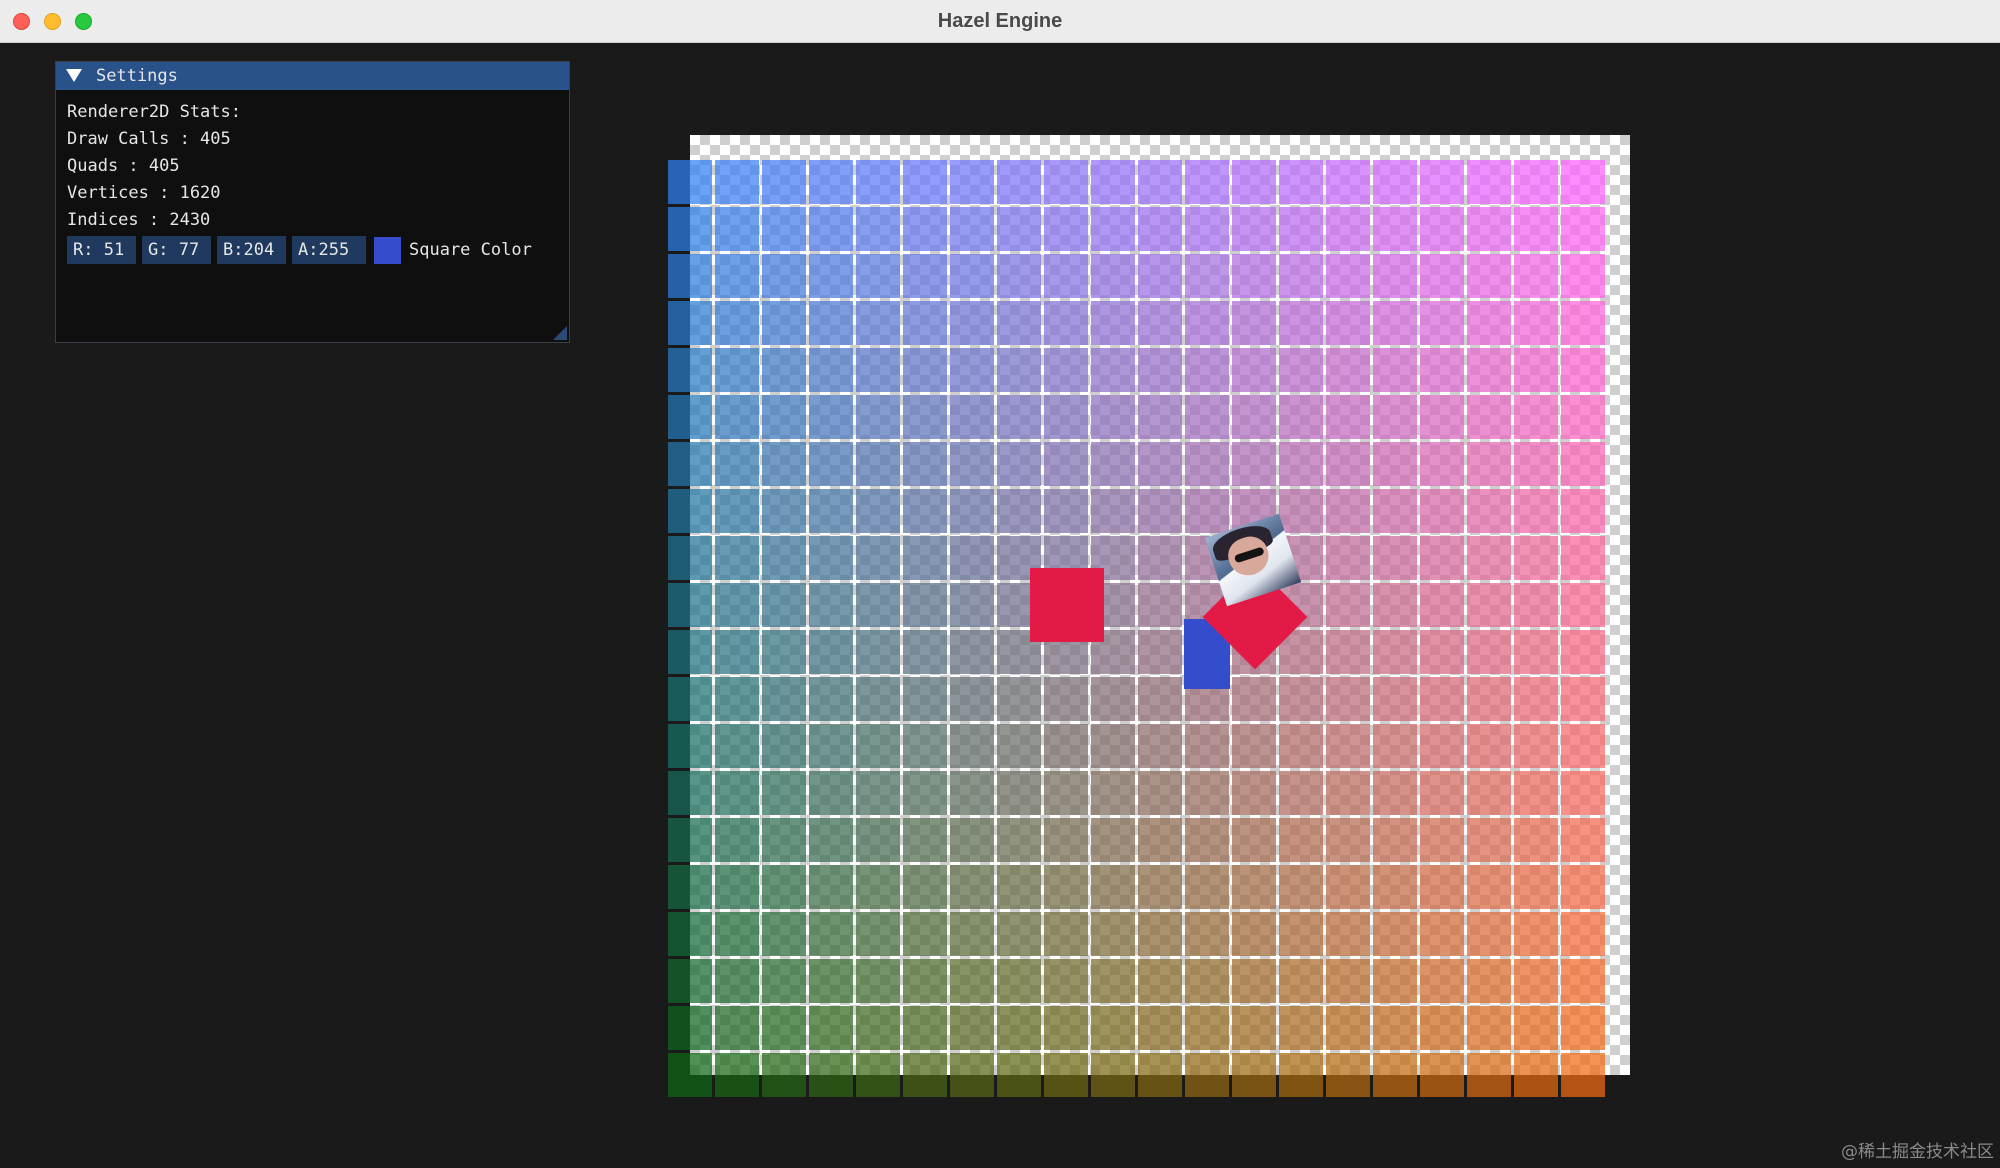  Describe the element at coordinates (176, 250) in the screenshot. I see `color-g-field: G: 77` at that location.